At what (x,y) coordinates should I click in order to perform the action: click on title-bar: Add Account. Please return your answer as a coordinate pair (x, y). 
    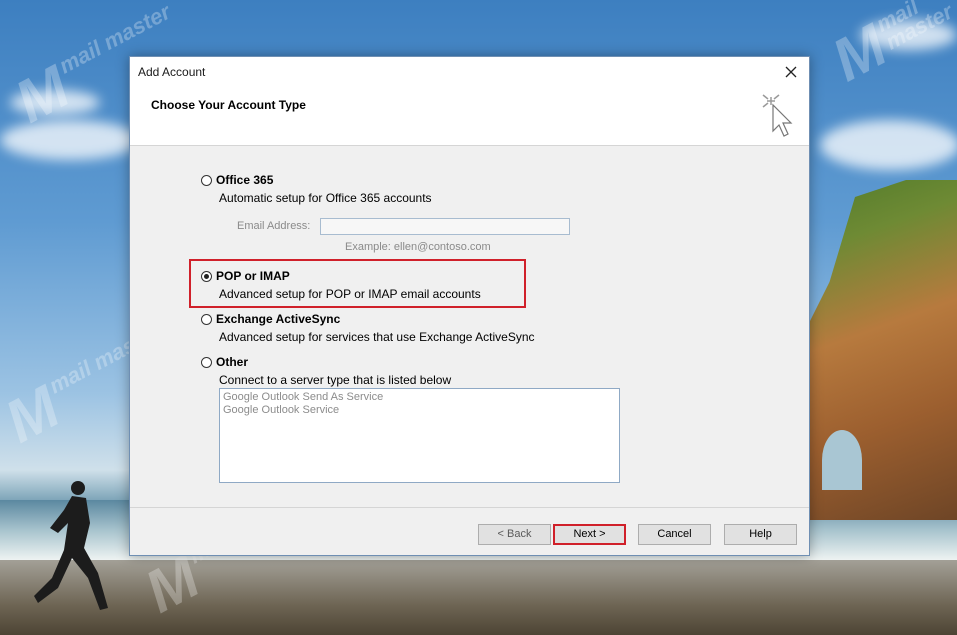
    Looking at the image, I should click on (469, 72).